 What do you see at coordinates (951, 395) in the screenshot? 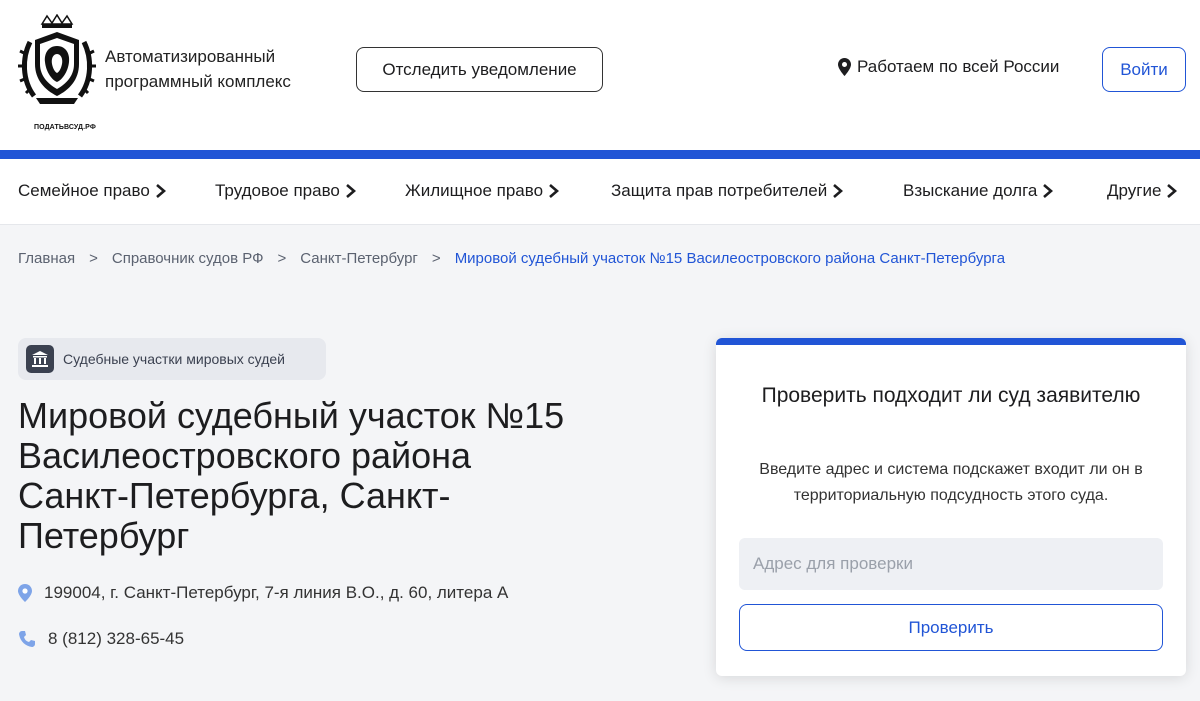
I see `check-card-title: Проверить подходит ли суд заявителю` at bounding box center [951, 395].